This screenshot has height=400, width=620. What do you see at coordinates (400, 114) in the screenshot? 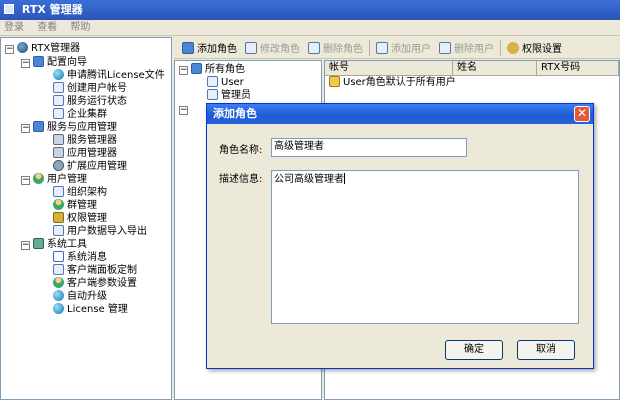
I see `dialog-titlebar: 添加角色 ✕` at bounding box center [400, 114].